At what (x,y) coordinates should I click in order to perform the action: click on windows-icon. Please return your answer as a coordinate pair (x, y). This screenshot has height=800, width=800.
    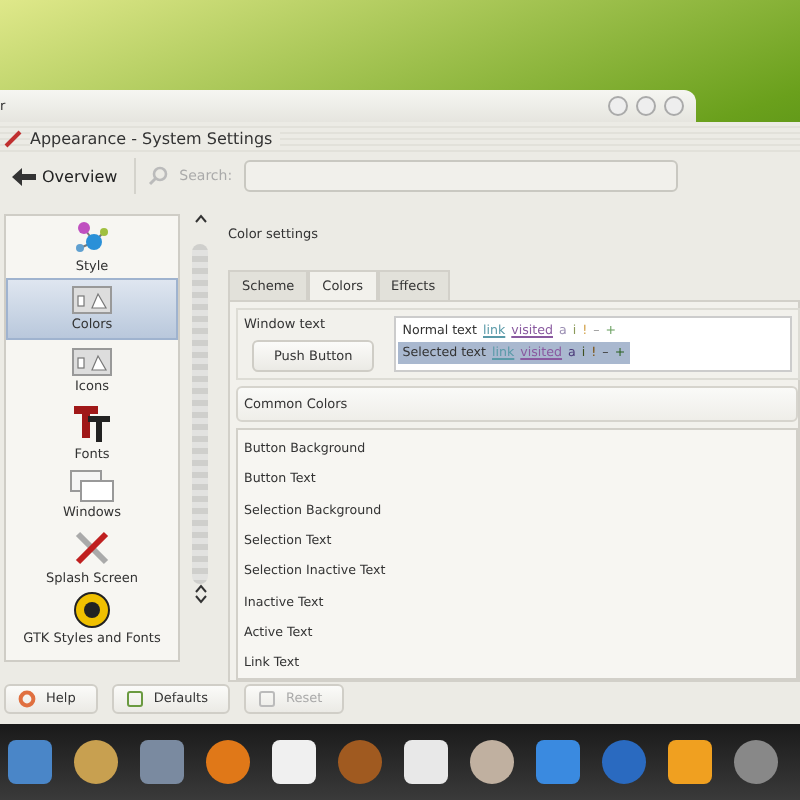
    Looking at the image, I should click on (92, 486).